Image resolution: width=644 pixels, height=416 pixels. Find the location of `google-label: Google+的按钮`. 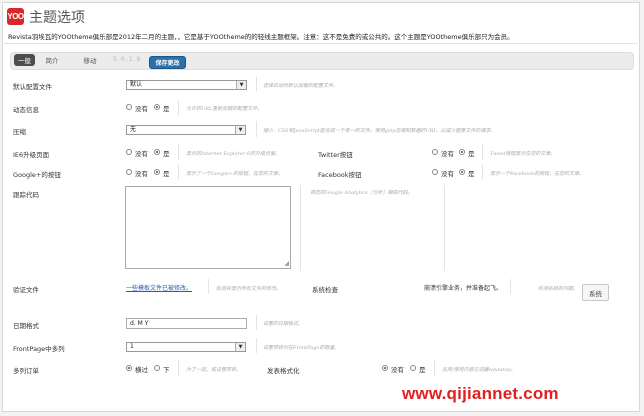

google-label: Google+的按钮 is located at coordinates (37, 175).